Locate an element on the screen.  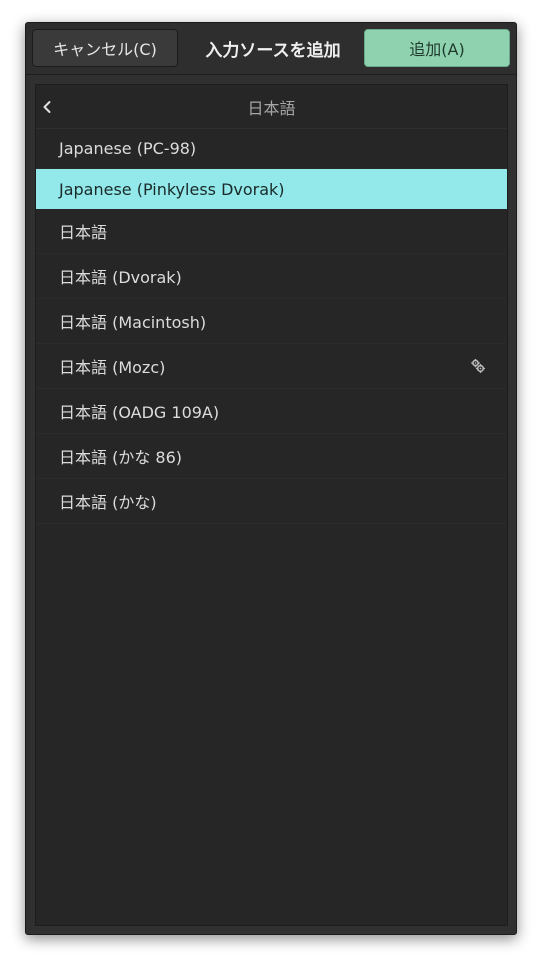
back-button is located at coordinates (47, 107).